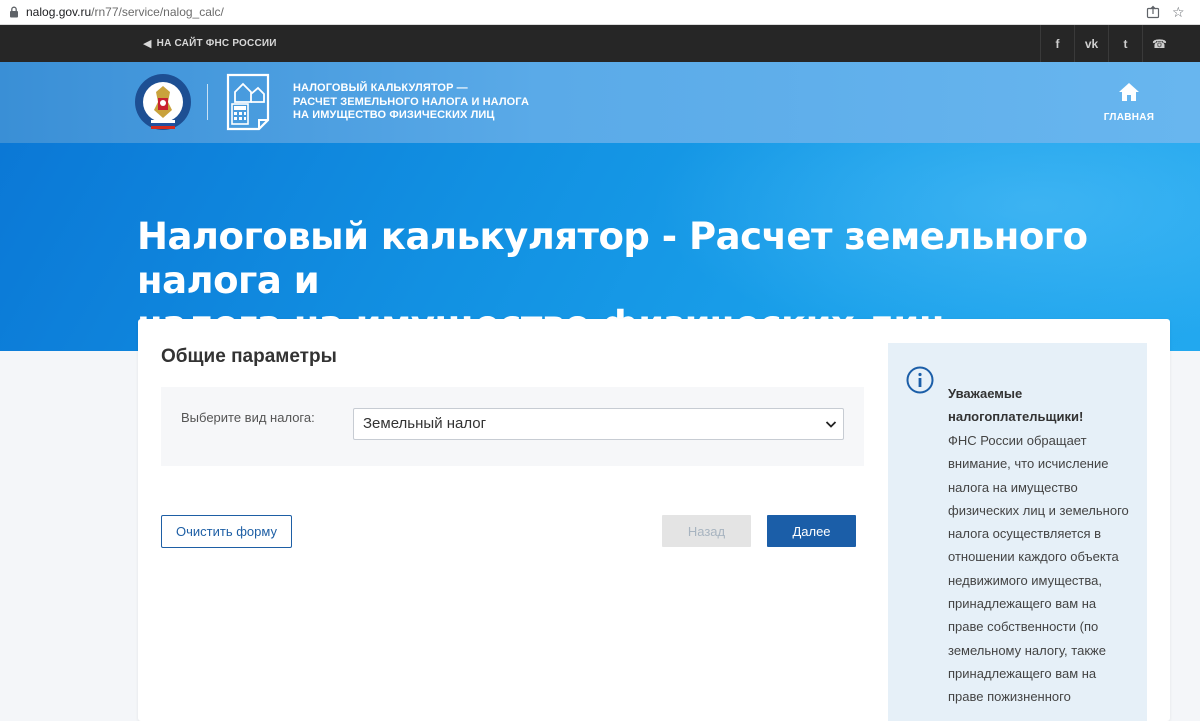 The width and height of the screenshot is (1200, 721). Describe the element at coordinates (831, 424) in the screenshot. I see `chevron-down-icon` at that location.